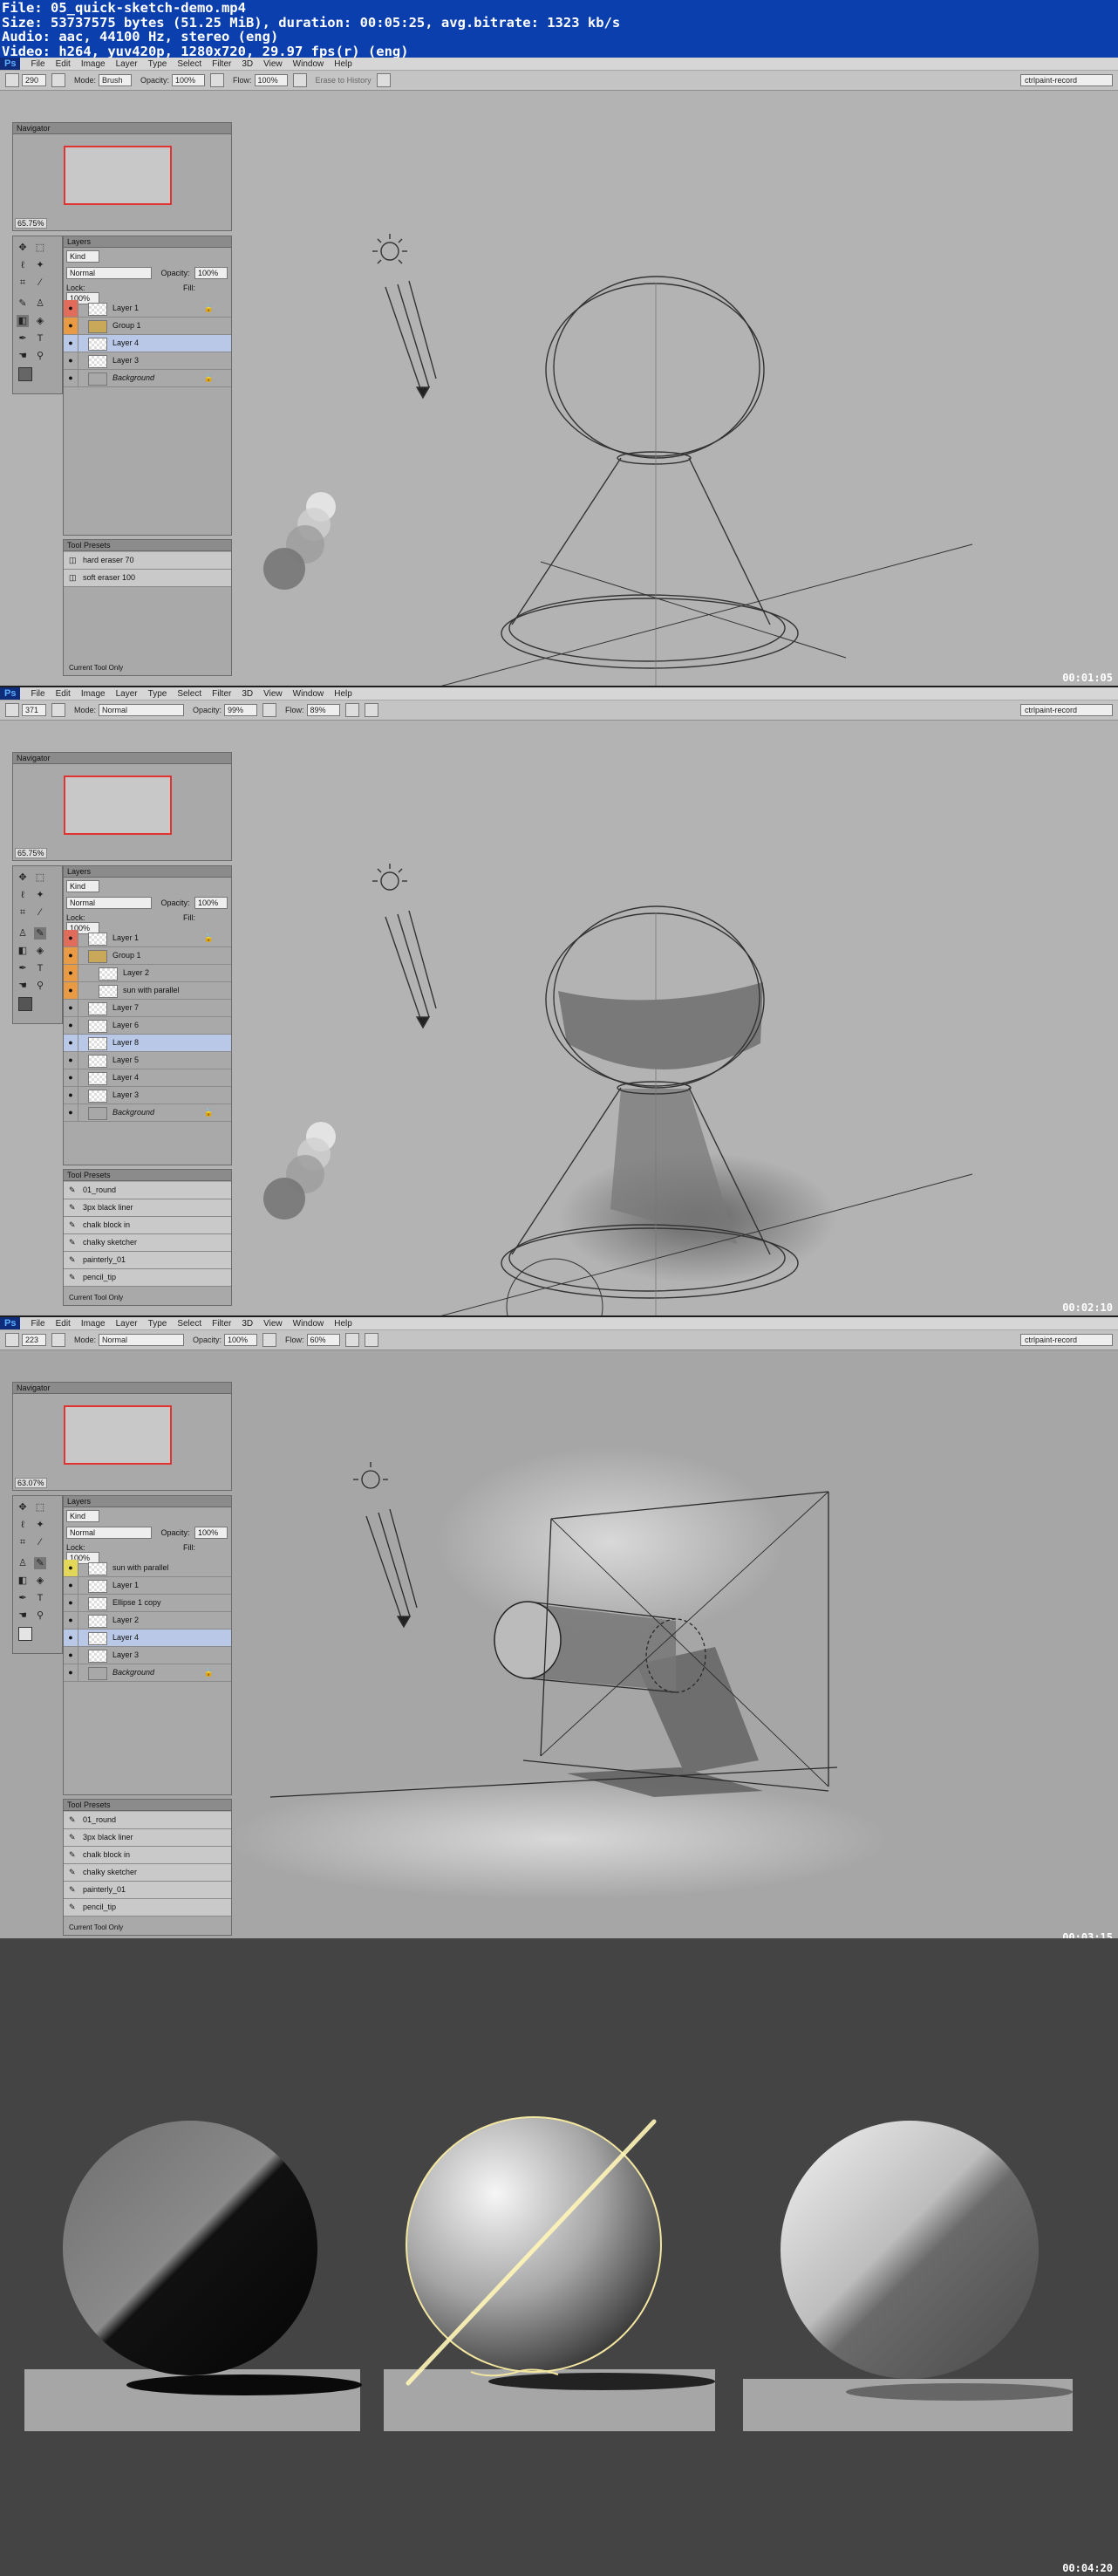  What do you see at coordinates (157, 694) in the screenshot?
I see `menu-type: Type` at bounding box center [157, 694].